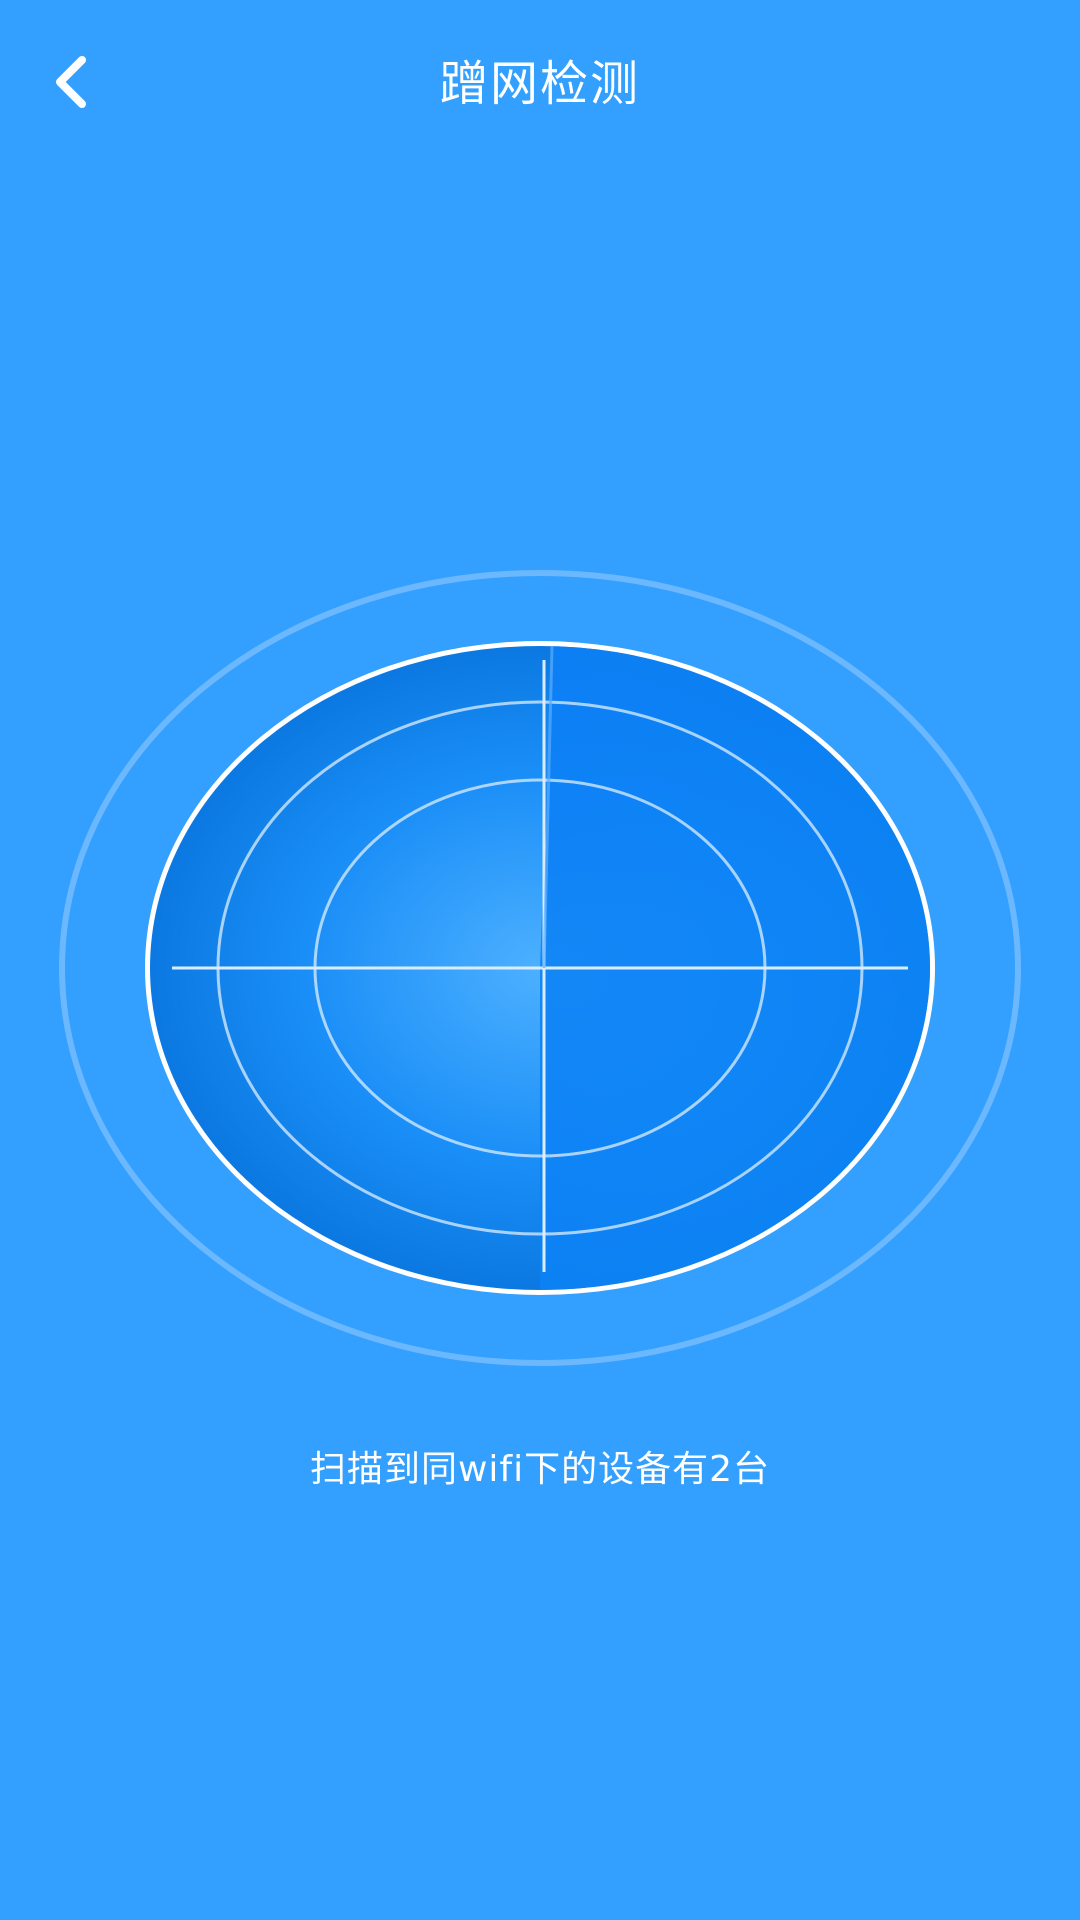 The image size is (1080, 1920). I want to click on page-title: 蹭网检测, so click(539, 84).